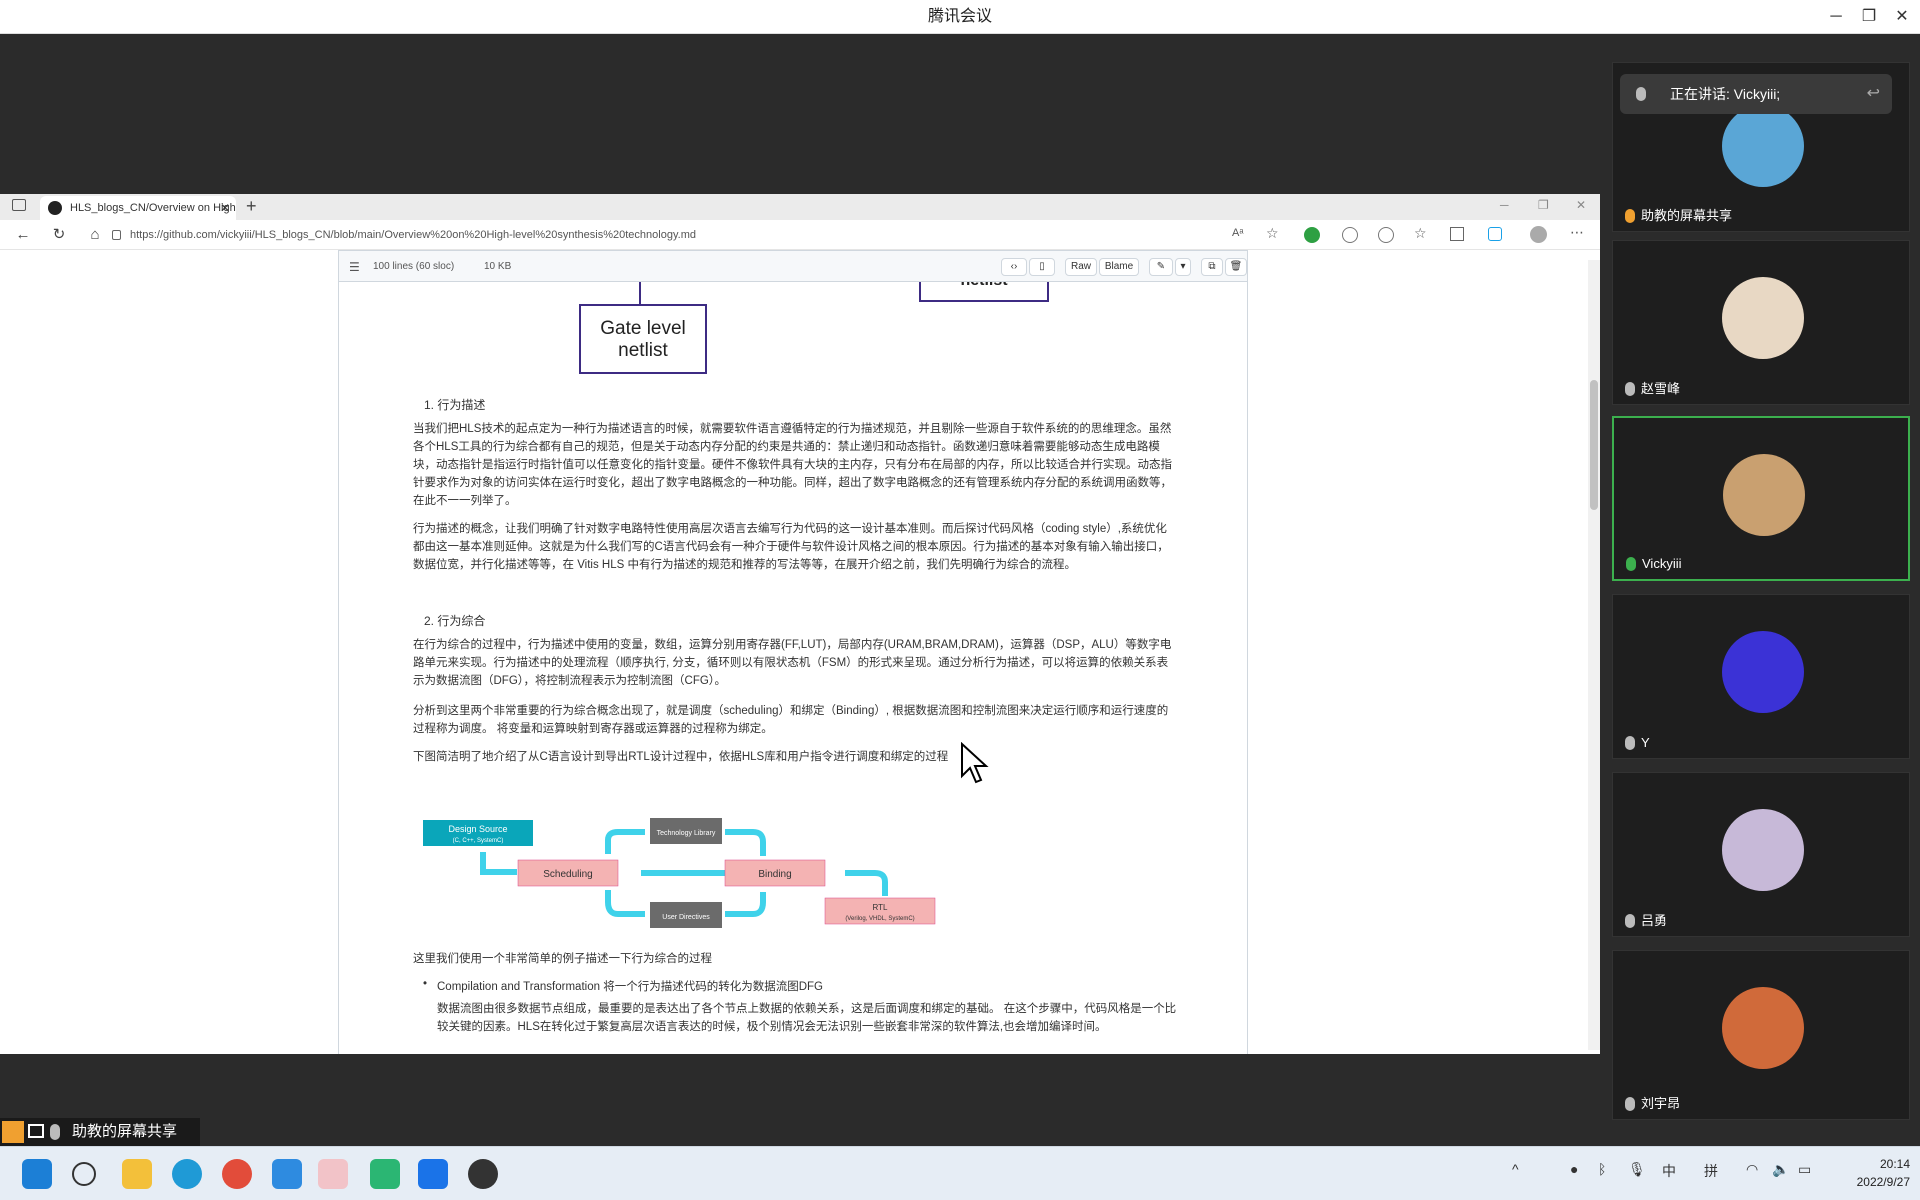 Image resolution: width=1920 pixels, height=1200 pixels. Describe the element at coordinates (116, 235) in the screenshot. I see `lock-icon` at that location.